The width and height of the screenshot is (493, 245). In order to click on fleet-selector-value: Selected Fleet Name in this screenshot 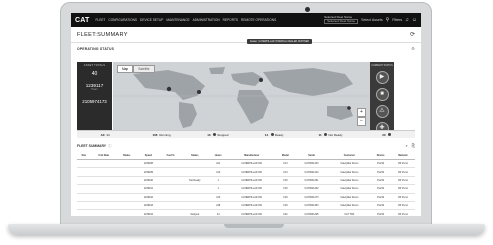, I will do `click(341, 22)`.